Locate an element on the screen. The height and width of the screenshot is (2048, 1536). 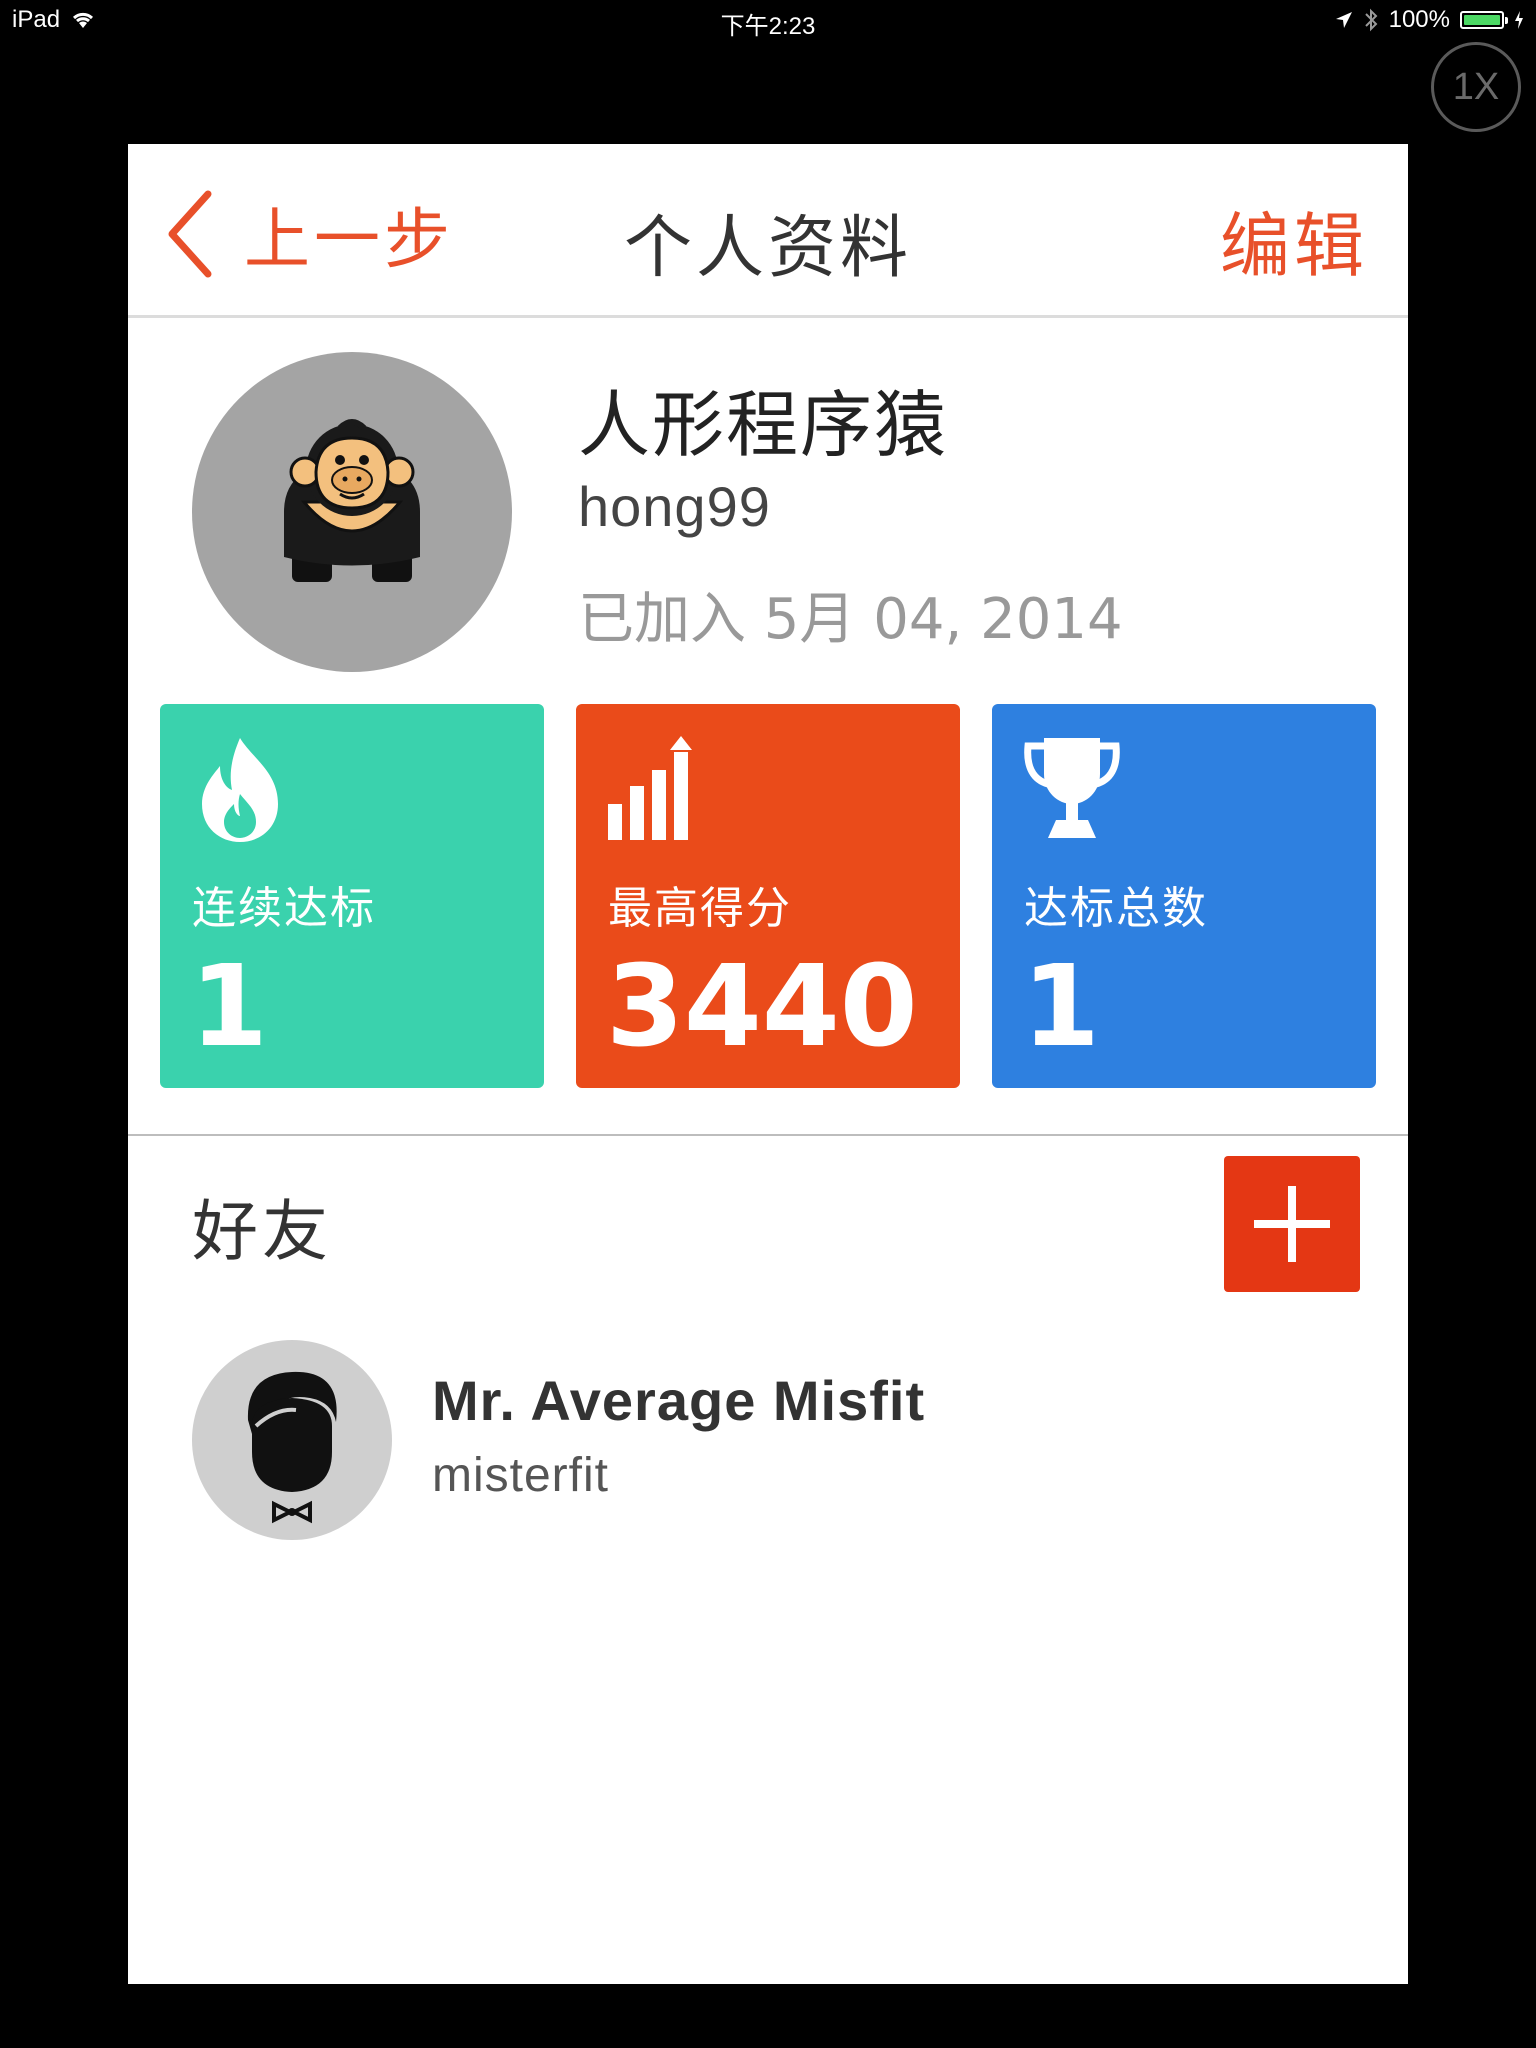
battery-fill is located at coordinates (1482, 20).